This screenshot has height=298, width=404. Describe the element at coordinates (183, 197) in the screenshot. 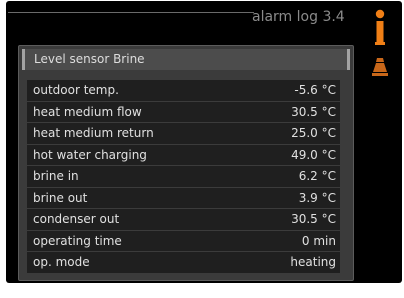

I see `list-item: brine out 3.9 °C` at that location.